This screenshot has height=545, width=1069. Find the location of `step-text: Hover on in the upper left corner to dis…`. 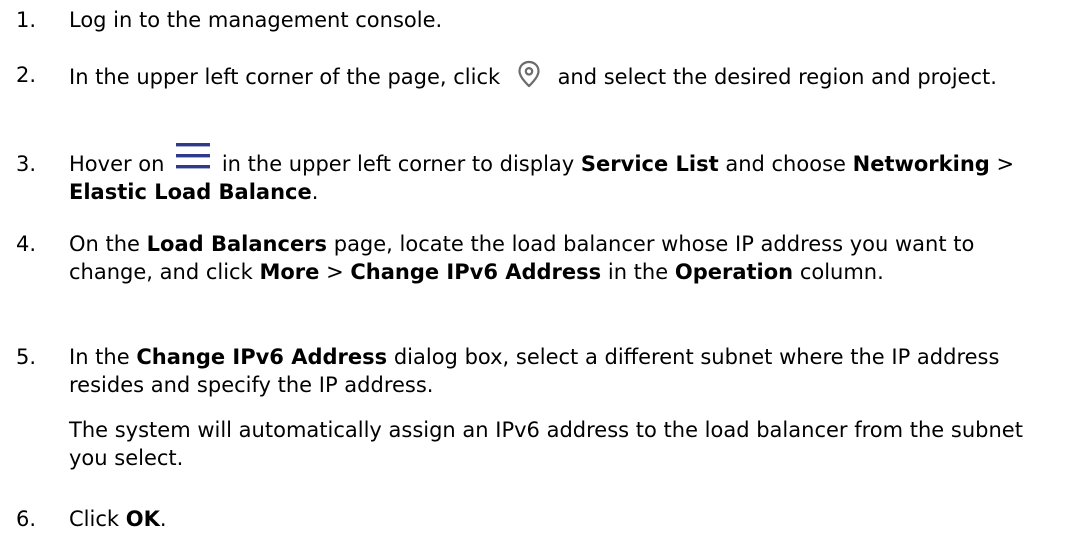

step-text: Hover on in the upper left corner to dis… is located at coordinates (564, 174).